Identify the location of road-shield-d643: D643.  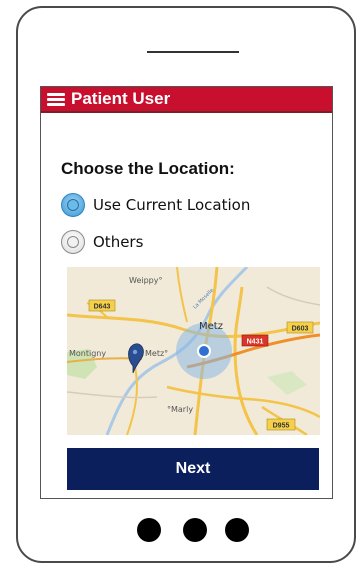
(102, 305).